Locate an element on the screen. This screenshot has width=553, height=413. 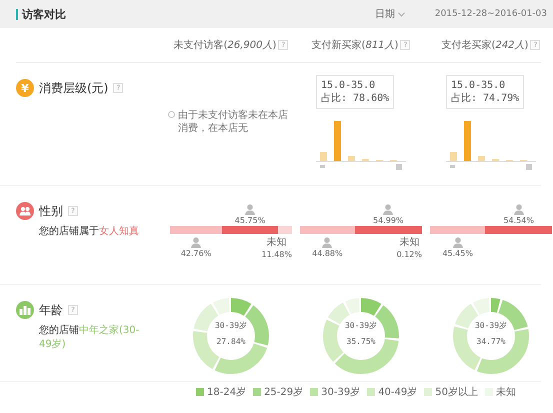
section-summary: 您的店铺属于女人知真 is located at coordinates (89, 232).